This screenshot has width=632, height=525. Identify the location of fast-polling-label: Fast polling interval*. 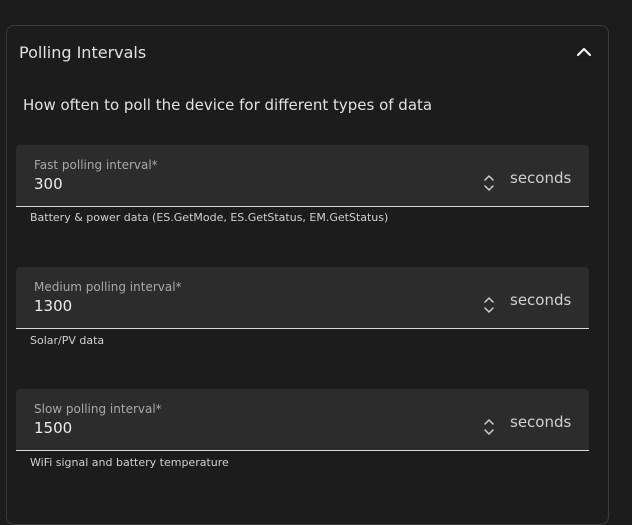
(96, 165).